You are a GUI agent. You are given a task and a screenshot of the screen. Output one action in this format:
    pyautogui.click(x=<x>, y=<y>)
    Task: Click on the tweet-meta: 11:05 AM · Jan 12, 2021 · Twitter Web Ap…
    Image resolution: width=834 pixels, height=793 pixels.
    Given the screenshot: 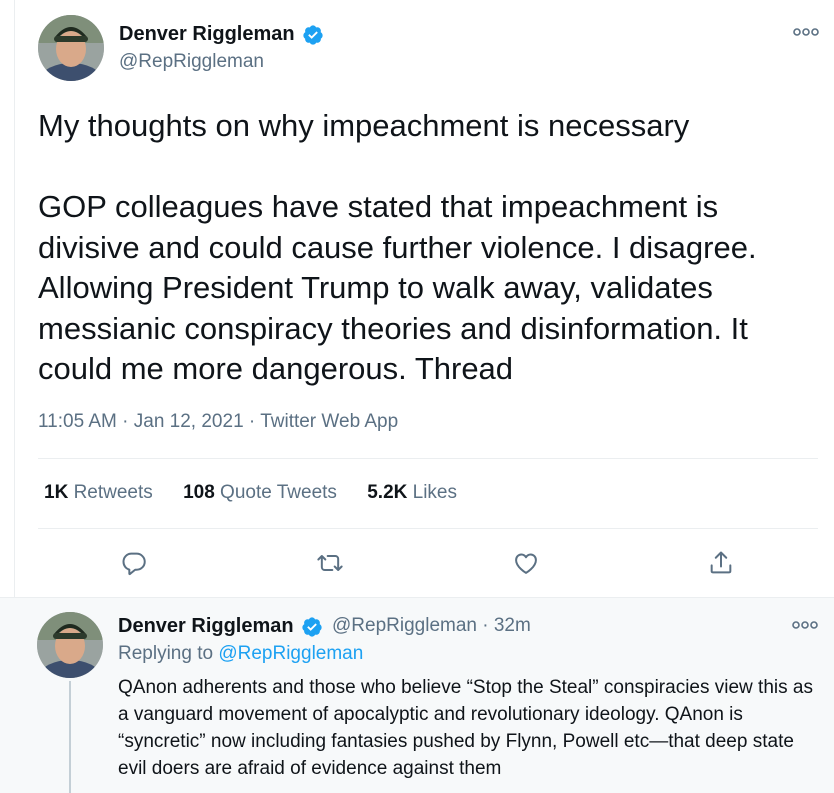 What is the action you would take?
    pyautogui.click(x=218, y=422)
    